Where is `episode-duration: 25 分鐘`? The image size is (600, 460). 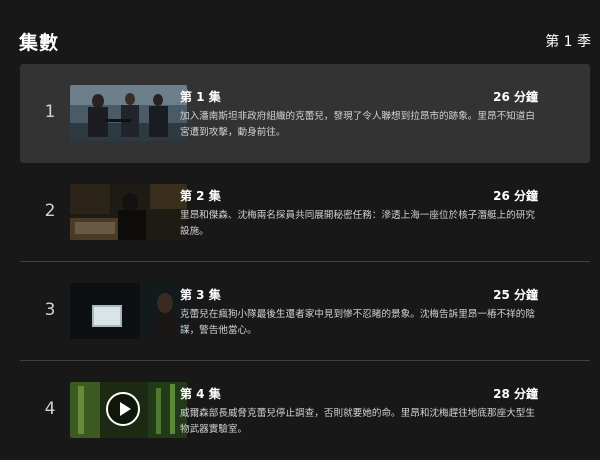 episode-duration: 25 分鐘 is located at coordinates (515, 295).